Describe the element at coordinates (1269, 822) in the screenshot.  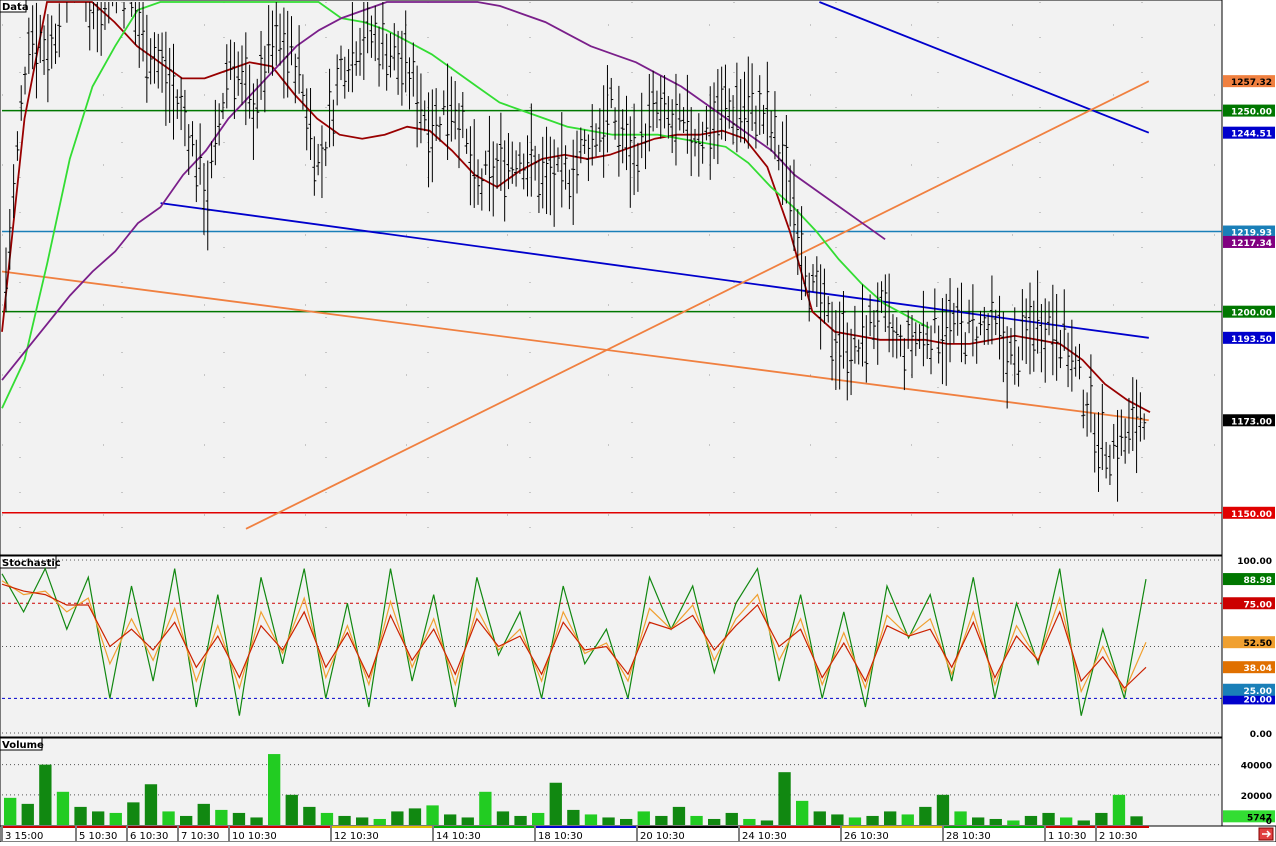
I see `volume-value-label: 0` at that location.